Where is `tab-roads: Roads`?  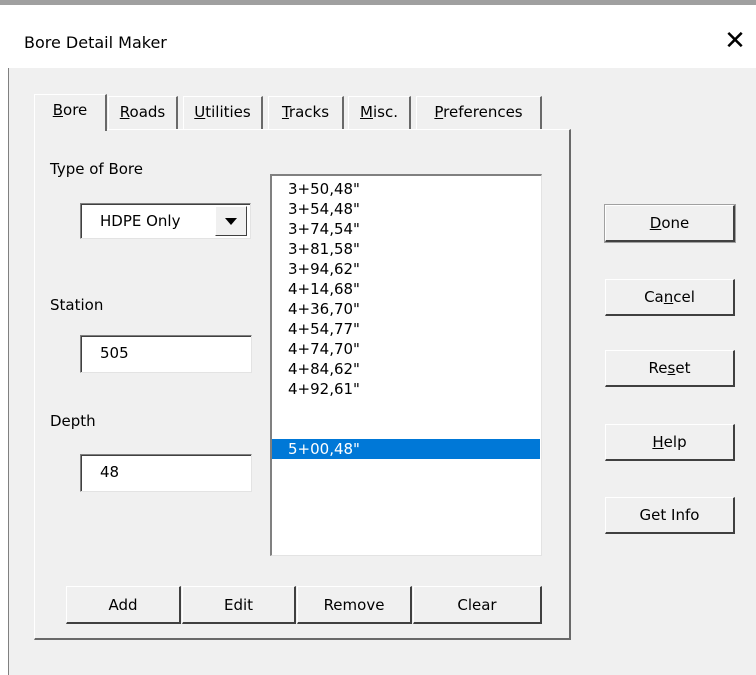 tab-roads: Roads is located at coordinates (143, 112).